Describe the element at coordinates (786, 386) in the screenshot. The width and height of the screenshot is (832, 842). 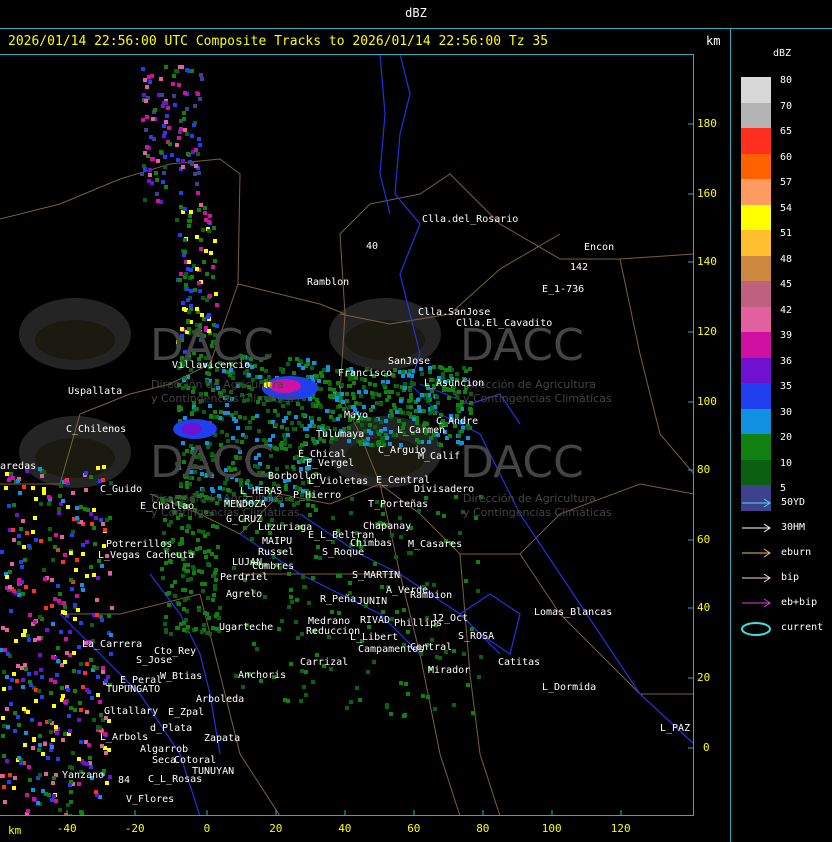
I see `legend-value: 35` at that location.